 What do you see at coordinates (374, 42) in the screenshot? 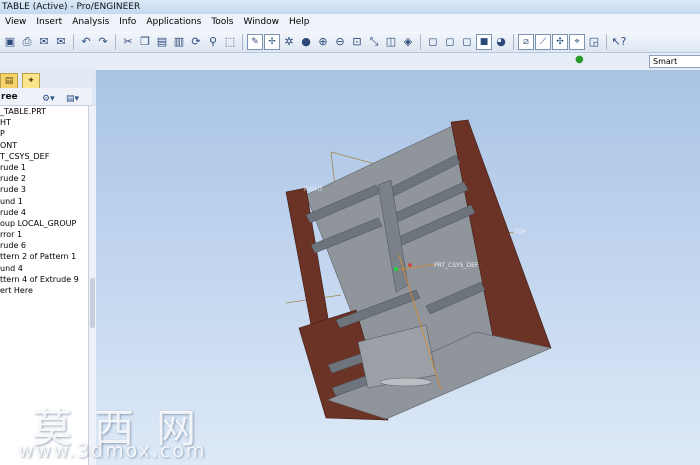
I see `reorient-icon: ⤡` at bounding box center [374, 42].